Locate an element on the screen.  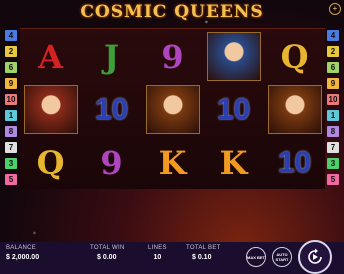
reel-3-row-1: 9 is located at coordinates (172, 56).